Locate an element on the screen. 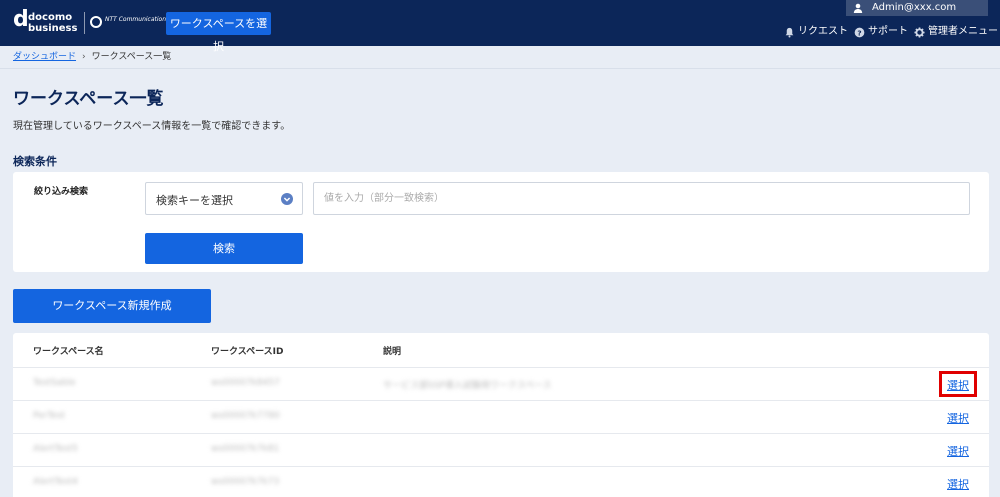 The height and width of the screenshot is (497, 1000). docomo-business-logo: d docomo business is located at coordinates (50, 23).